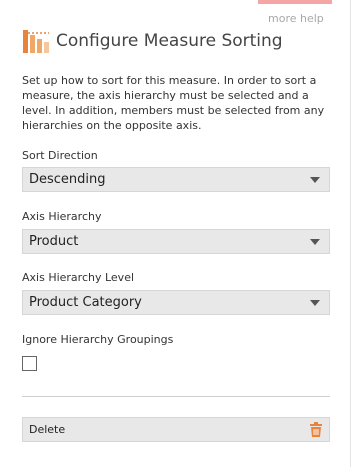 The width and height of the screenshot is (356, 467). What do you see at coordinates (62, 216) in the screenshot?
I see `axis-hierarchy-label: Axis Hierarchy` at bounding box center [62, 216].